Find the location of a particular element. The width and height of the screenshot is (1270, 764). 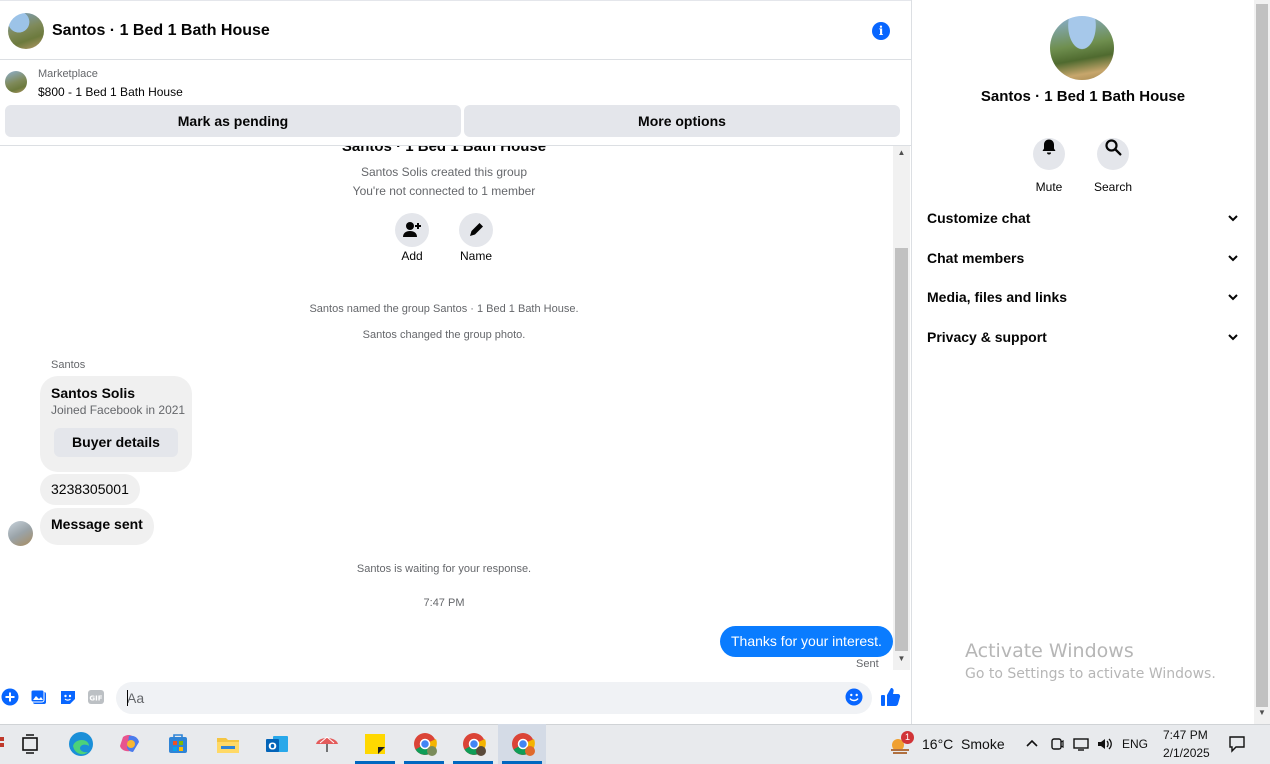

more-options-button: More options is located at coordinates (682, 121).